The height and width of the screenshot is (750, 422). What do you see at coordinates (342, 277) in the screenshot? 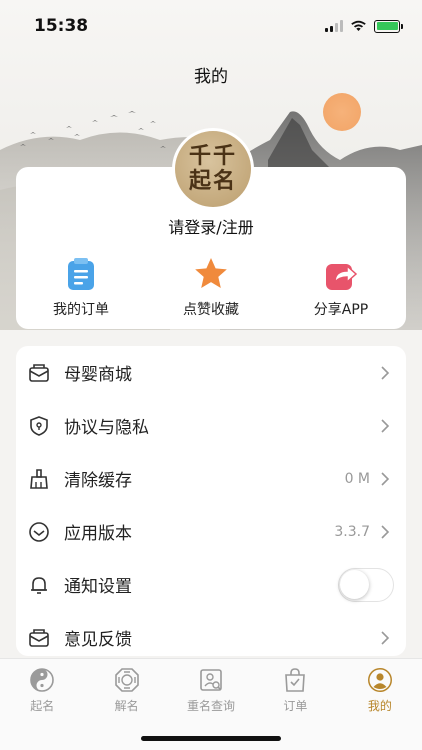
I see `share-icon` at bounding box center [342, 277].